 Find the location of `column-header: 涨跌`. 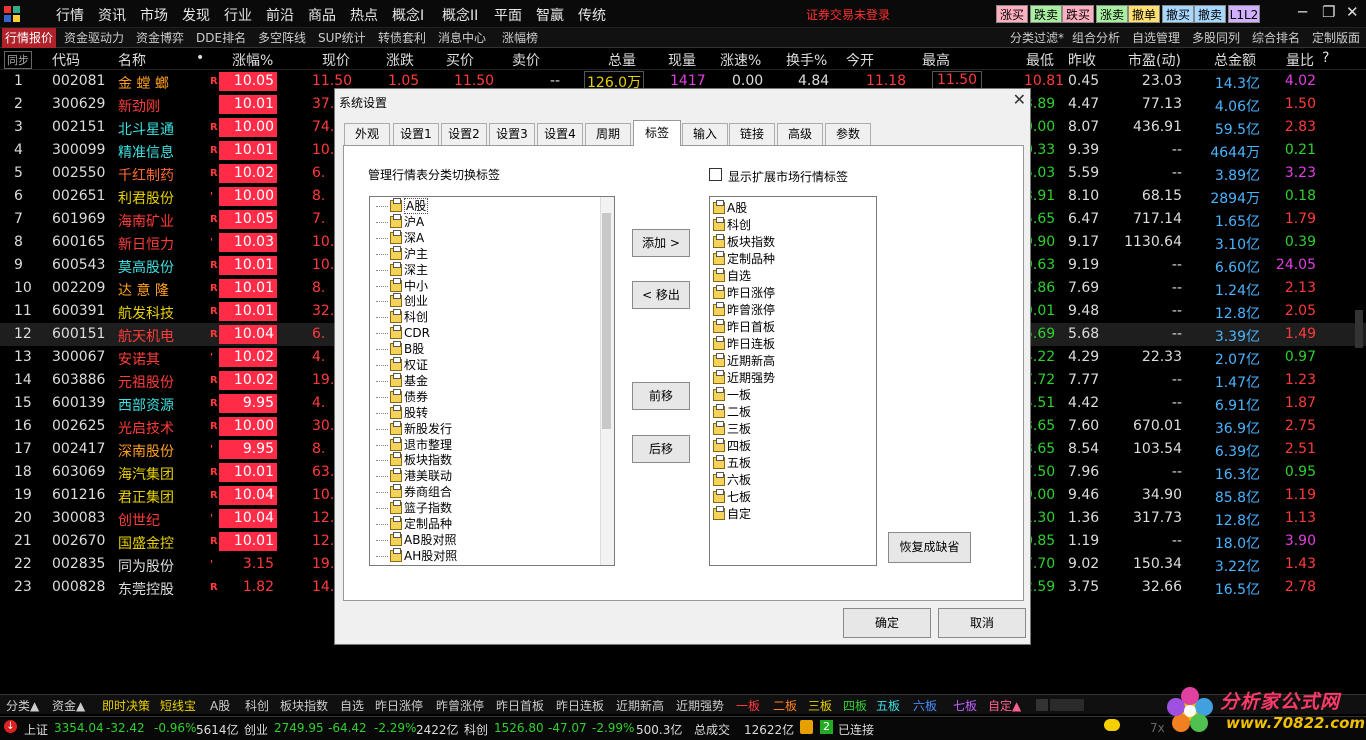

column-header: 涨跌 is located at coordinates (400, 60).